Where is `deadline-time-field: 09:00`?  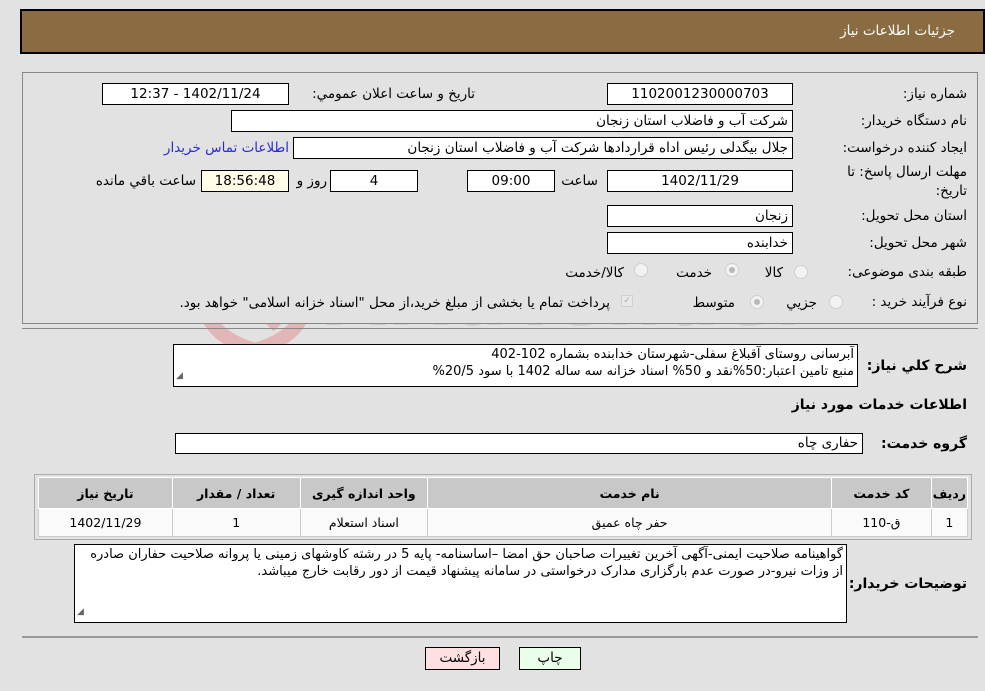
deadline-time-field: 09:00 is located at coordinates (511, 181).